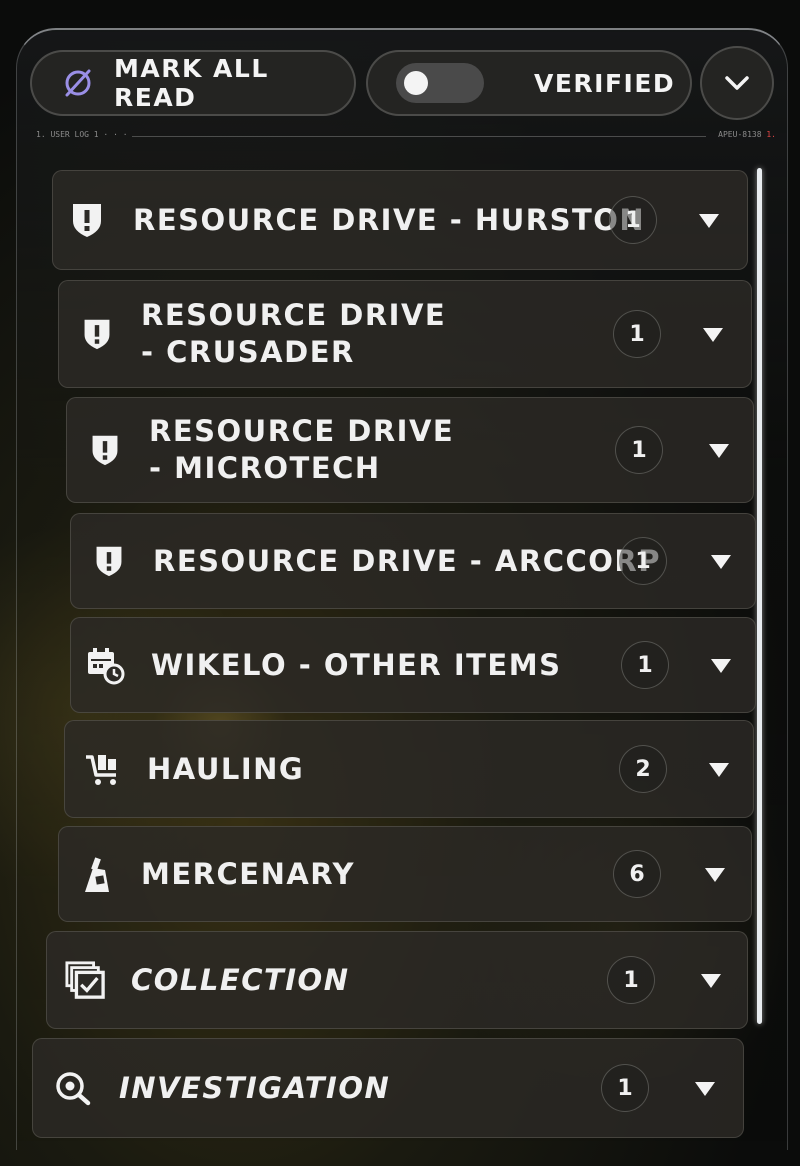  What do you see at coordinates (97, 874) in the screenshot?
I see `mercenary-icon` at bounding box center [97, 874].